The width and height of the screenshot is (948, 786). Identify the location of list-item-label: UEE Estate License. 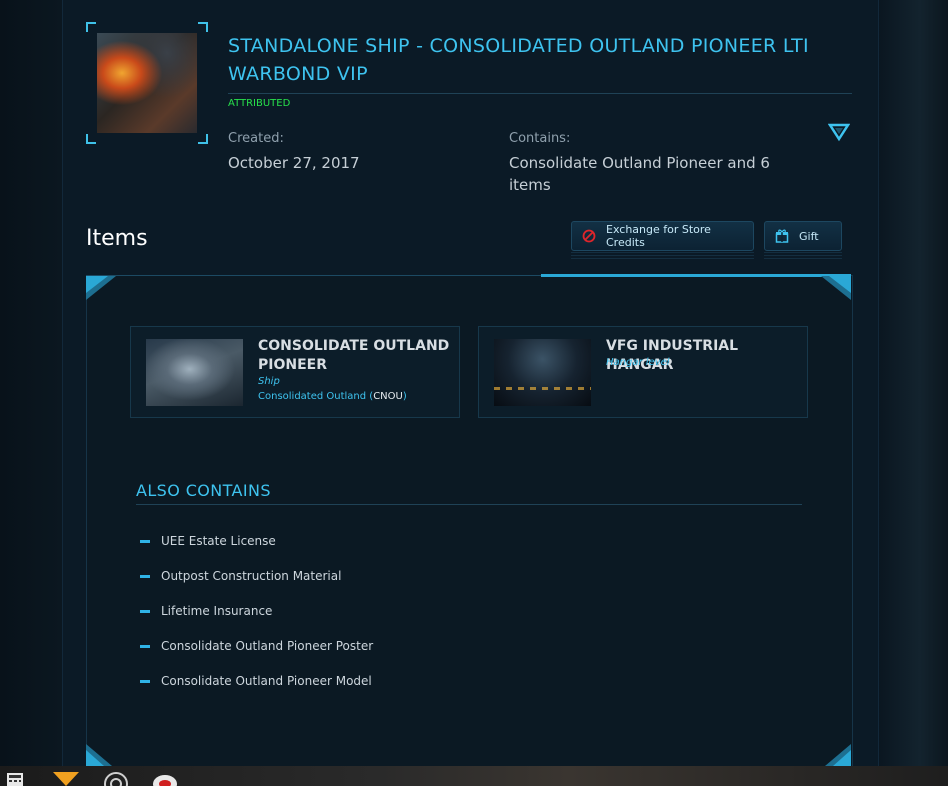
(218, 541).